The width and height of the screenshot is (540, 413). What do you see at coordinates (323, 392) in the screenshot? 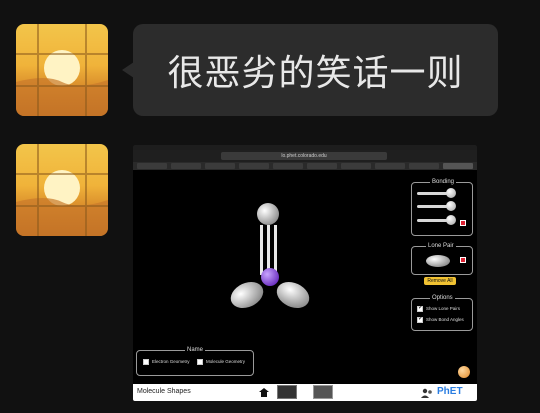
I see `screen-tab-real` at bounding box center [323, 392].